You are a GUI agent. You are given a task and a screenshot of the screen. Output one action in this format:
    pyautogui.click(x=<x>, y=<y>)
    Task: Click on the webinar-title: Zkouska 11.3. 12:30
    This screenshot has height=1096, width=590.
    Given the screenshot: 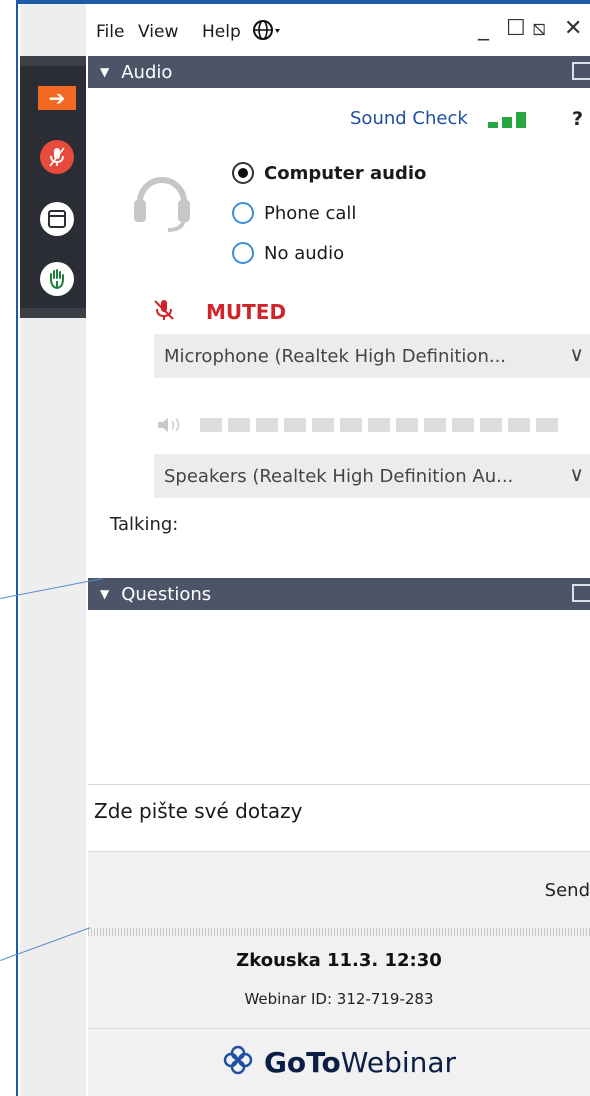 What is the action you would take?
    pyautogui.click(x=339, y=960)
    